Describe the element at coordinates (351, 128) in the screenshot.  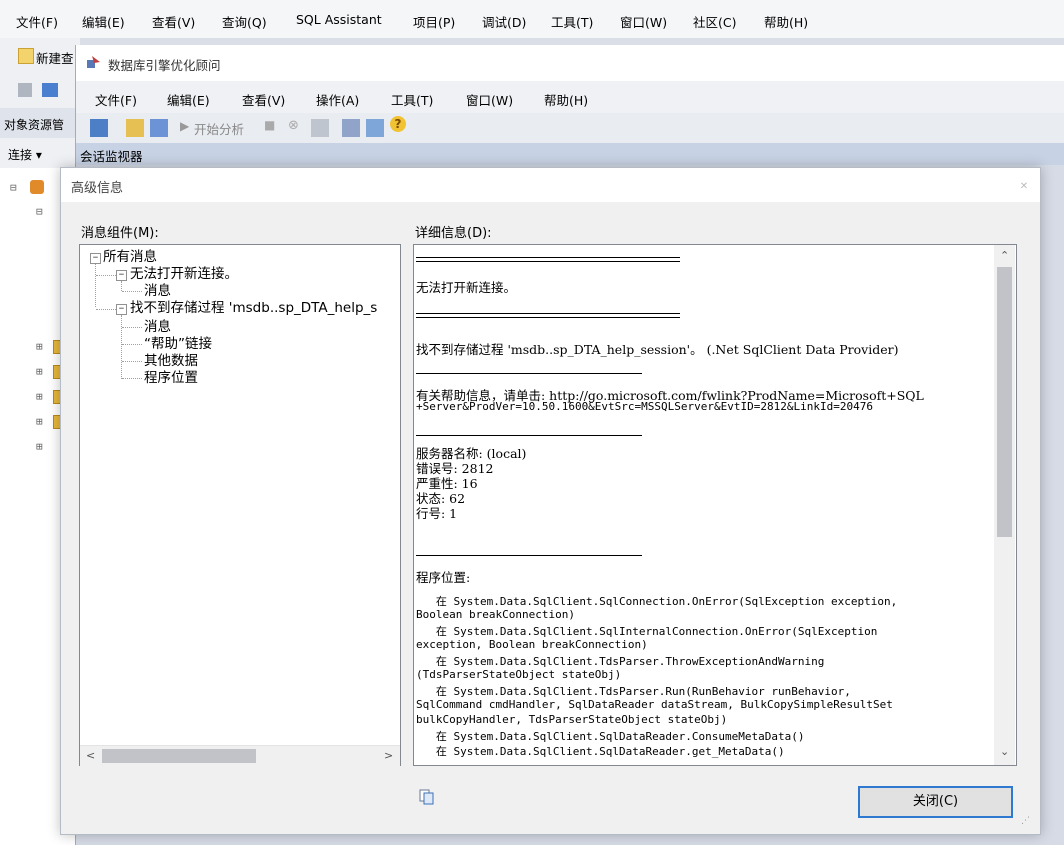
I see `report-icon` at that location.